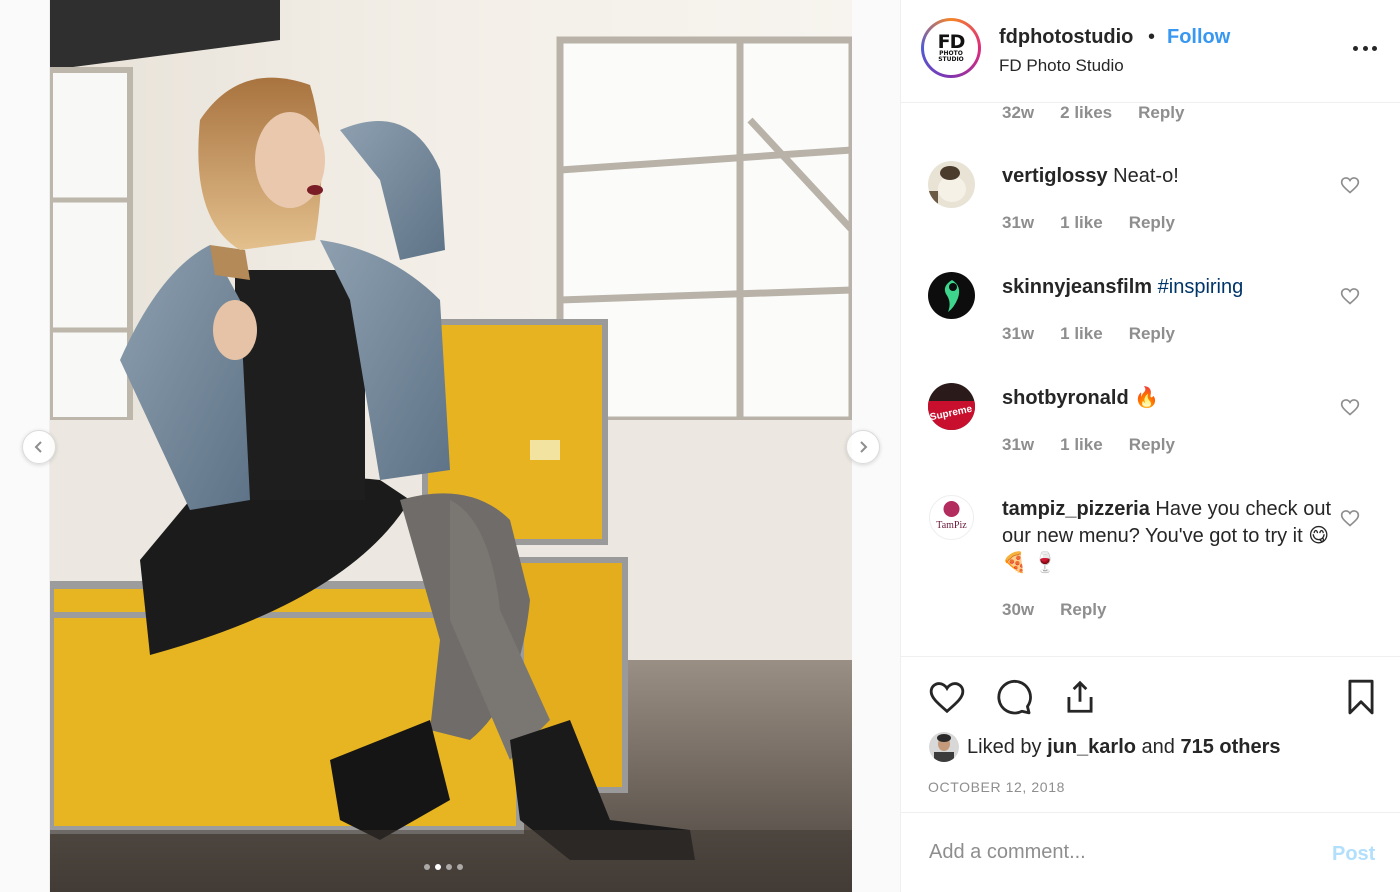  I want to click on carousel-prev-button, so click(39, 447).